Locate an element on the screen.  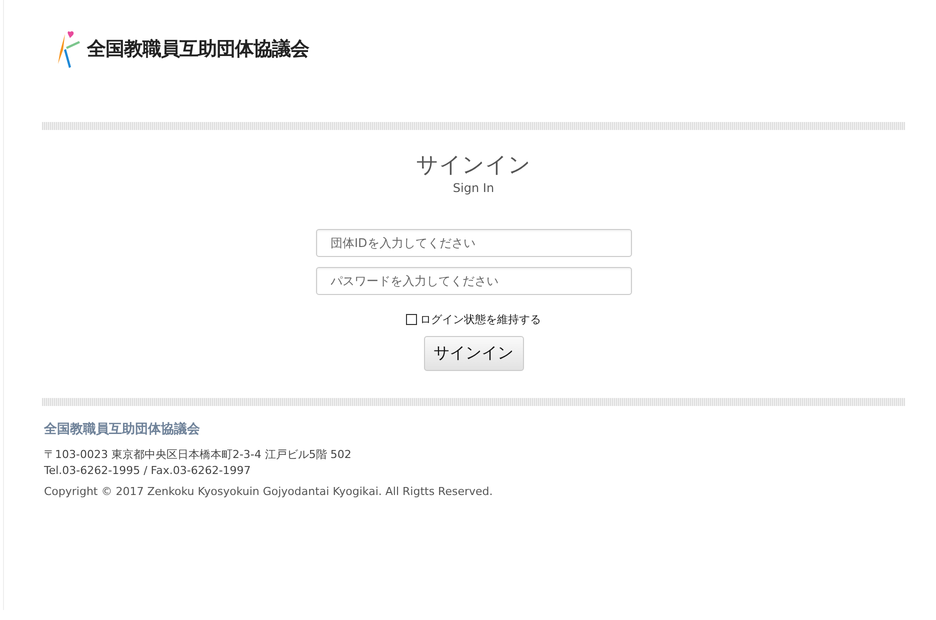
footer-org-name: 全国教職員互助団体協議会 is located at coordinates (122, 429).